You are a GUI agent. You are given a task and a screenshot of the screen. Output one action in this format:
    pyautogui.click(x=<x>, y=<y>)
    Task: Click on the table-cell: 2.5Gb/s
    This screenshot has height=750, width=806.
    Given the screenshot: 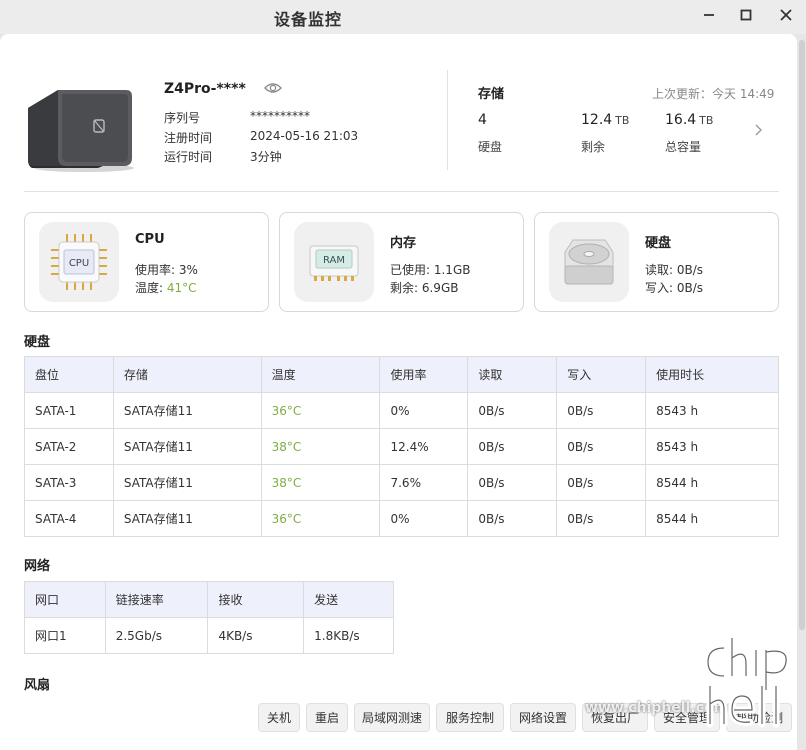 What is the action you would take?
    pyautogui.click(x=156, y=635)
    